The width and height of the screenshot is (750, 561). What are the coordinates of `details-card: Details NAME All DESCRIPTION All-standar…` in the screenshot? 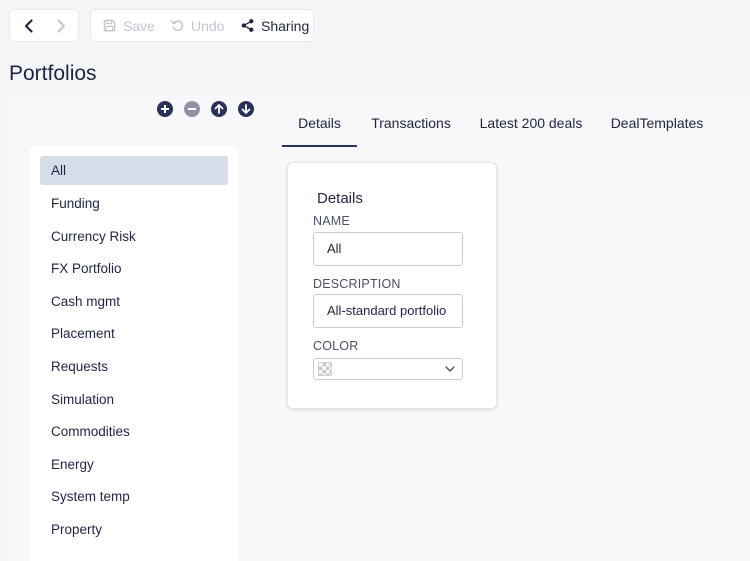 It's located at (392, 285).